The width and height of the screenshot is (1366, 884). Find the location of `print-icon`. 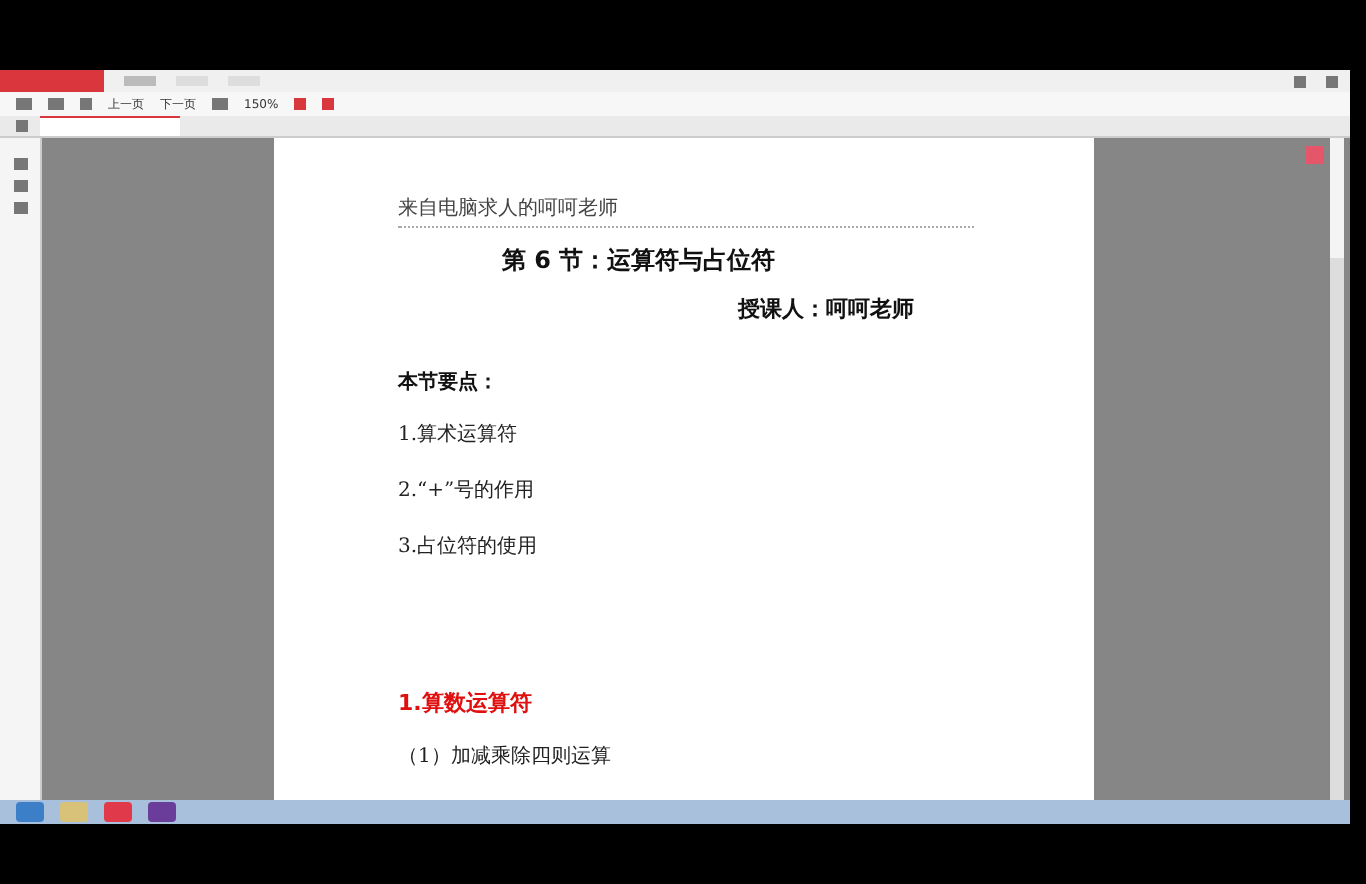

print-icon is located at coordinates (56, 104).